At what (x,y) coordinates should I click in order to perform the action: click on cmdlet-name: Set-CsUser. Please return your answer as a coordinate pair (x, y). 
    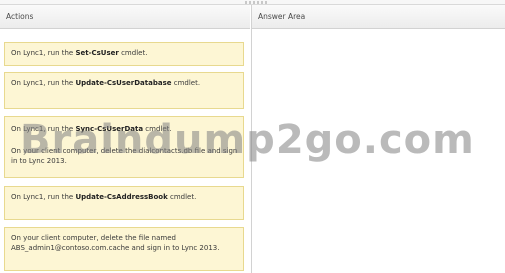
    Looking at the image, I should click on (97, 53).